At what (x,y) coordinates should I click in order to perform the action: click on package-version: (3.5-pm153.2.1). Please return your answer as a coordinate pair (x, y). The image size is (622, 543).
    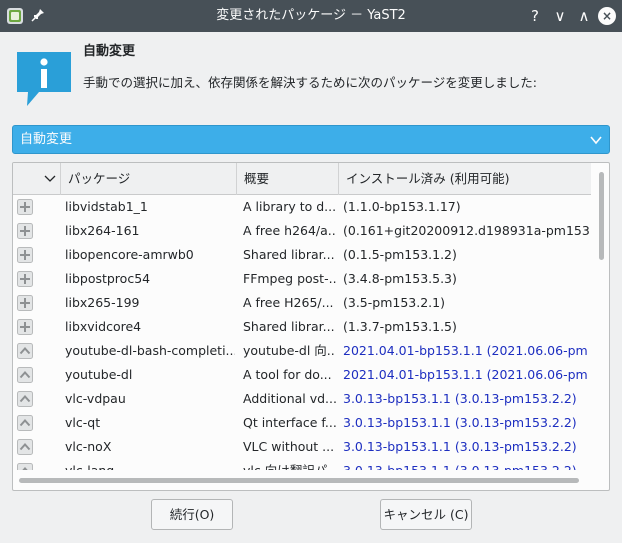
    Looking at the image, I should click on (394, 302).